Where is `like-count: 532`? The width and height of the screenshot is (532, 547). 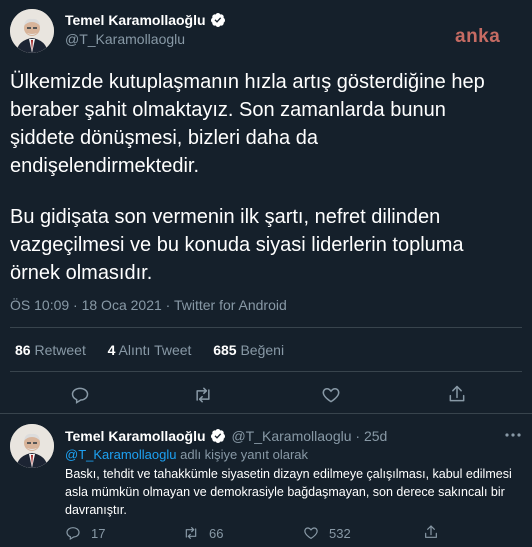
like-count: 532 is located at coordinates (340, 533).